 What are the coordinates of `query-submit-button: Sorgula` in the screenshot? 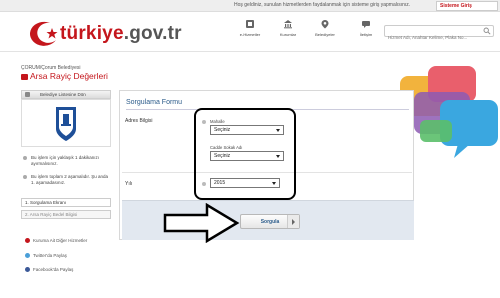 It's located at (270, 221).